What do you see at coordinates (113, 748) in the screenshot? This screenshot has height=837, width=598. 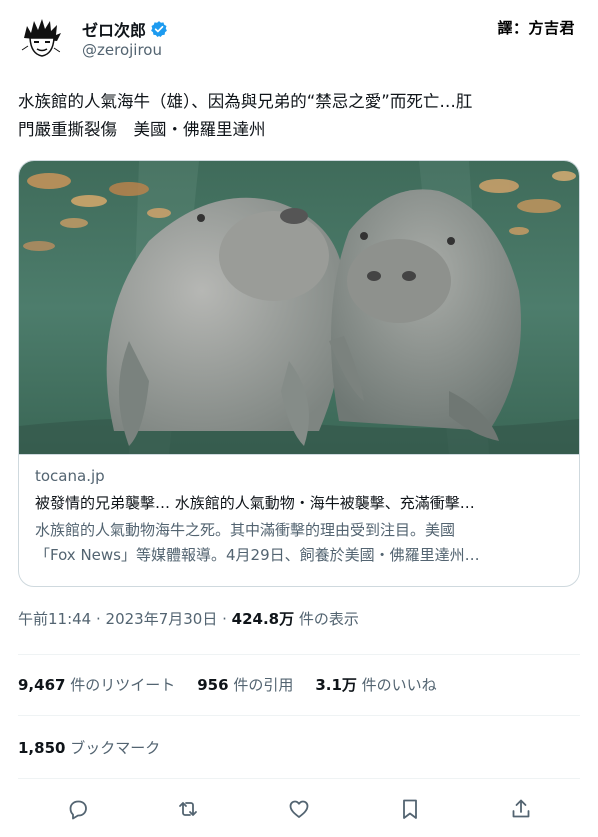 I see `bookmark-label: ブックマーク` at bounding box center [113, 748].